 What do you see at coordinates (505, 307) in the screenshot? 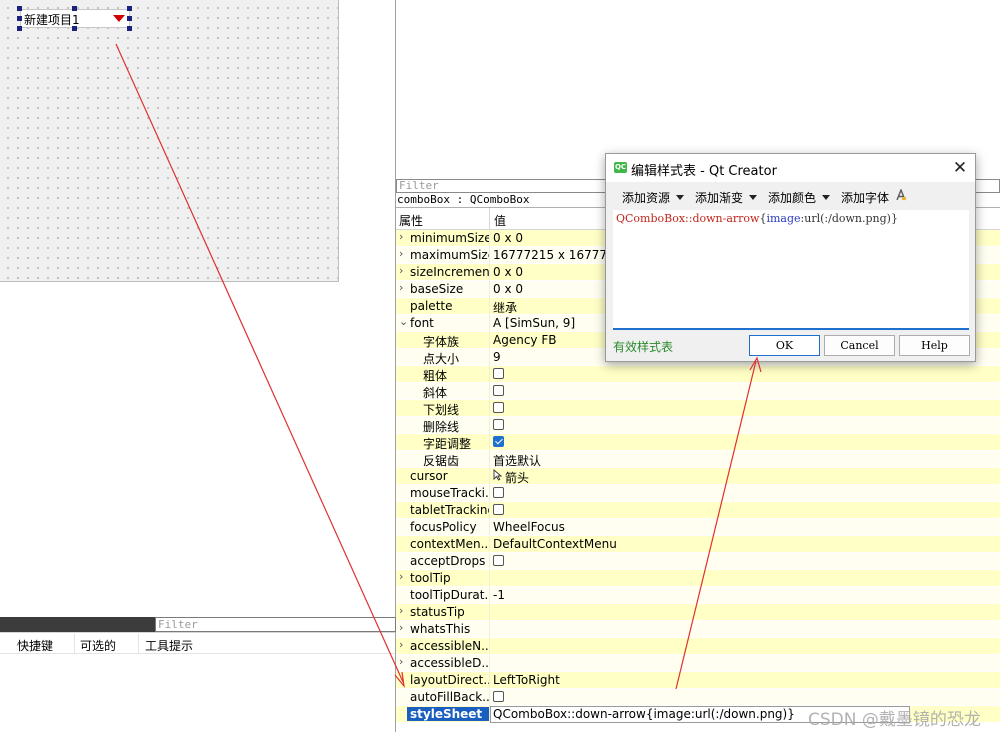
I see `property-value: 继承` at bounding box center [505, 307].